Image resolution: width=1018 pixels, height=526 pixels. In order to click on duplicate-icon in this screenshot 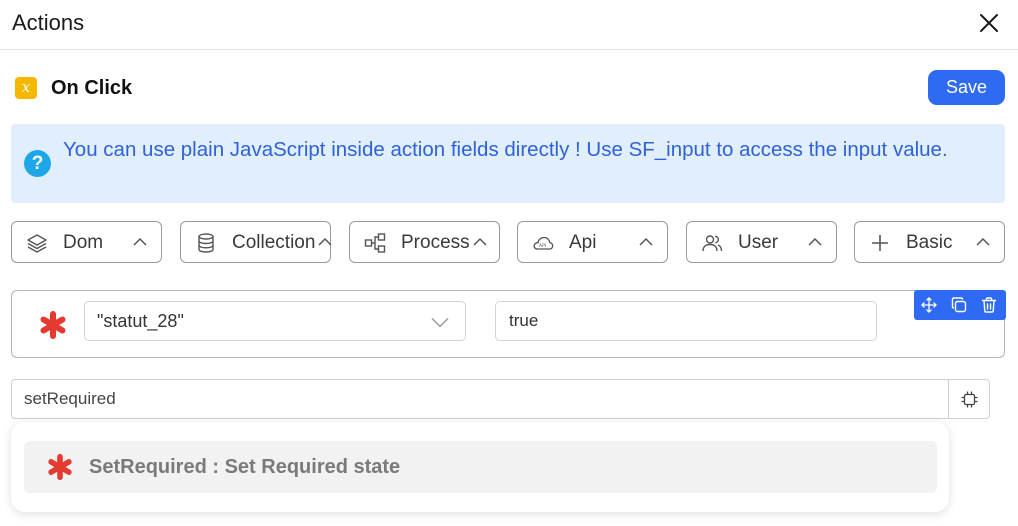, I will do `click(959, 305)`.